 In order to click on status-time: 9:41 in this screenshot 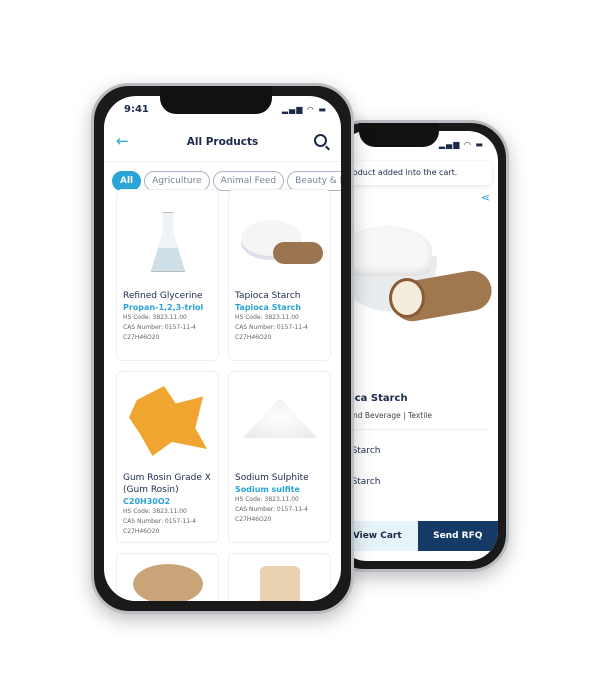, I will do `click(136, 109)`.